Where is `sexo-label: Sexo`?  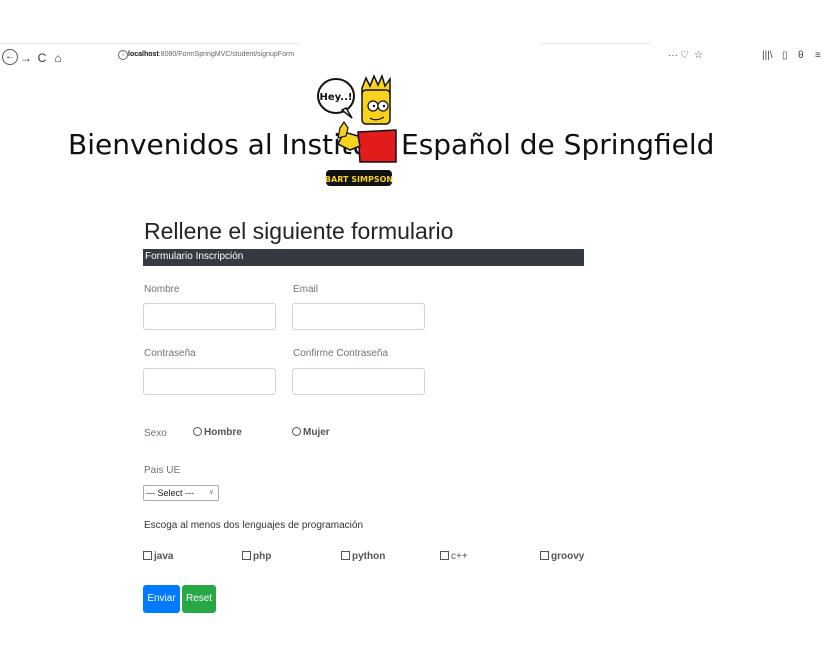 sexo-label: Sexo is located at coordinates (155, 433).